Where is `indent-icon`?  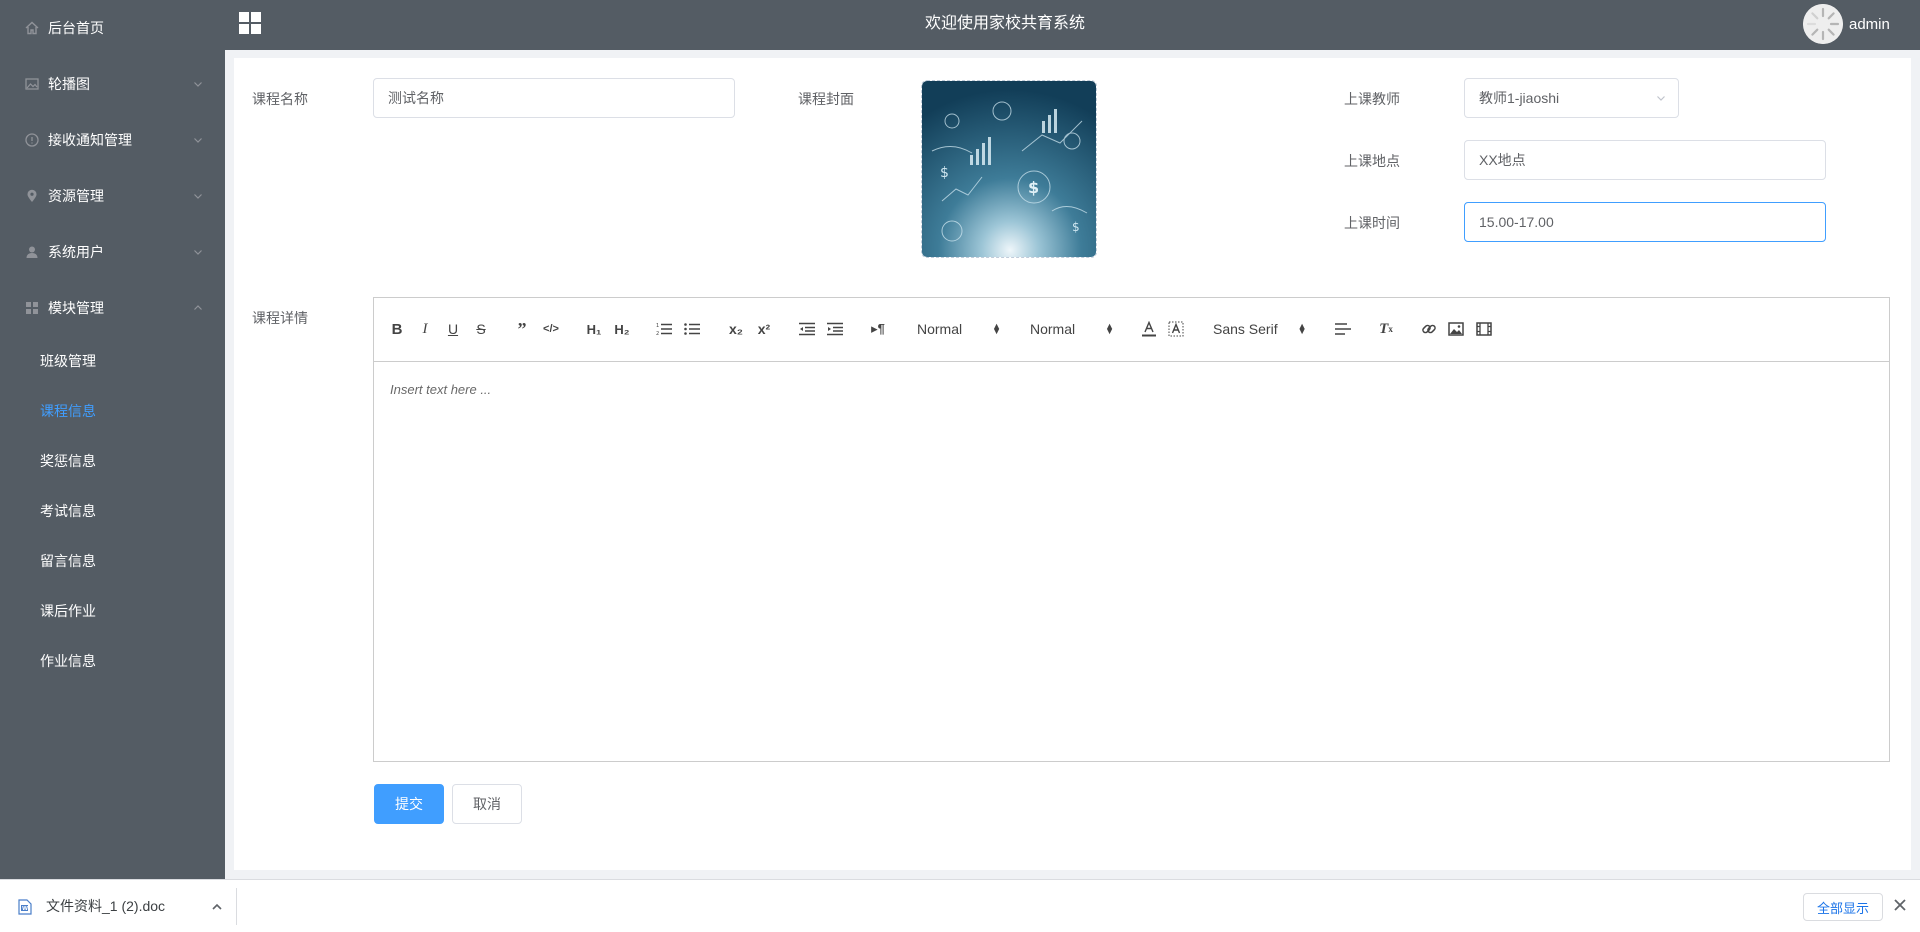 indent-icon is located at coordinates (835, 329).